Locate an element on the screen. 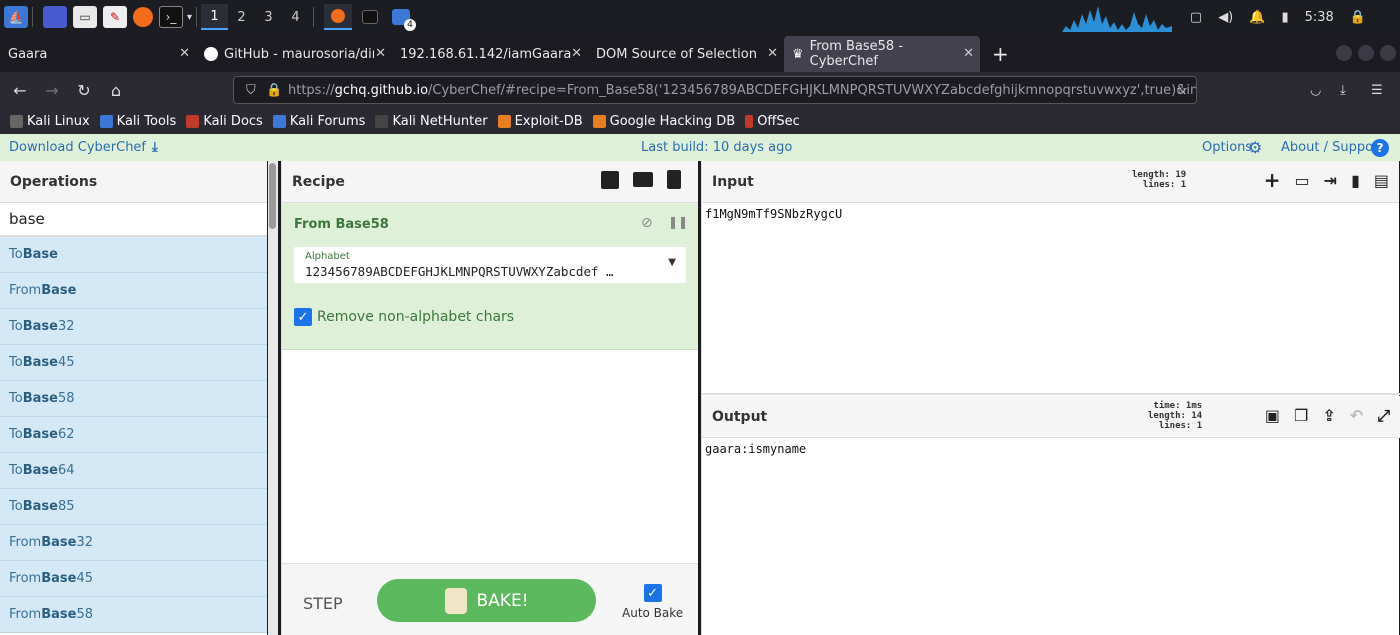 Image resolution: width=1400 pixels, height=635 pixels. menu-icon: ☰ is located at coordinates (1377, 90).